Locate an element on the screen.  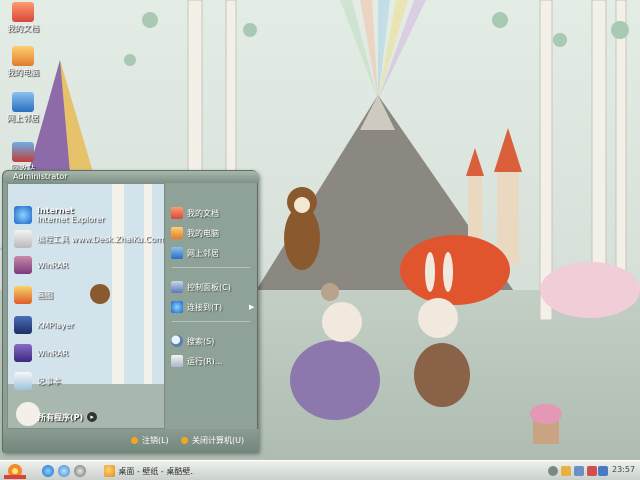
desktop-icon-label: 我的文档 is located at coordinates (23, 28).